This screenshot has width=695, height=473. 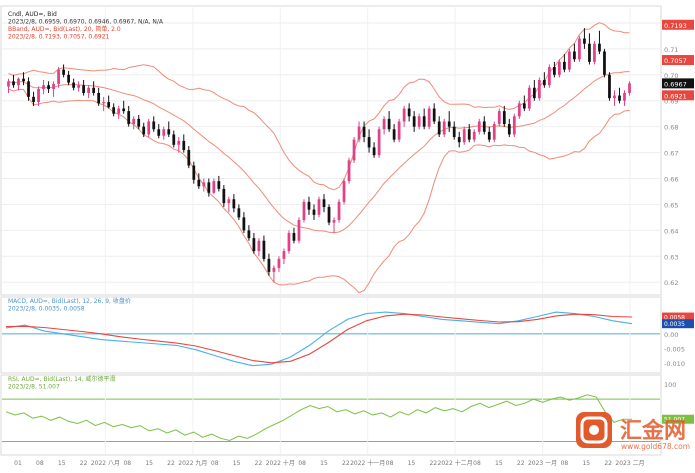 What do you see at coordinates (675, 84) in the screenshot?
I see `price-tag-label: 0.6967` at bounding box center [675, 84].